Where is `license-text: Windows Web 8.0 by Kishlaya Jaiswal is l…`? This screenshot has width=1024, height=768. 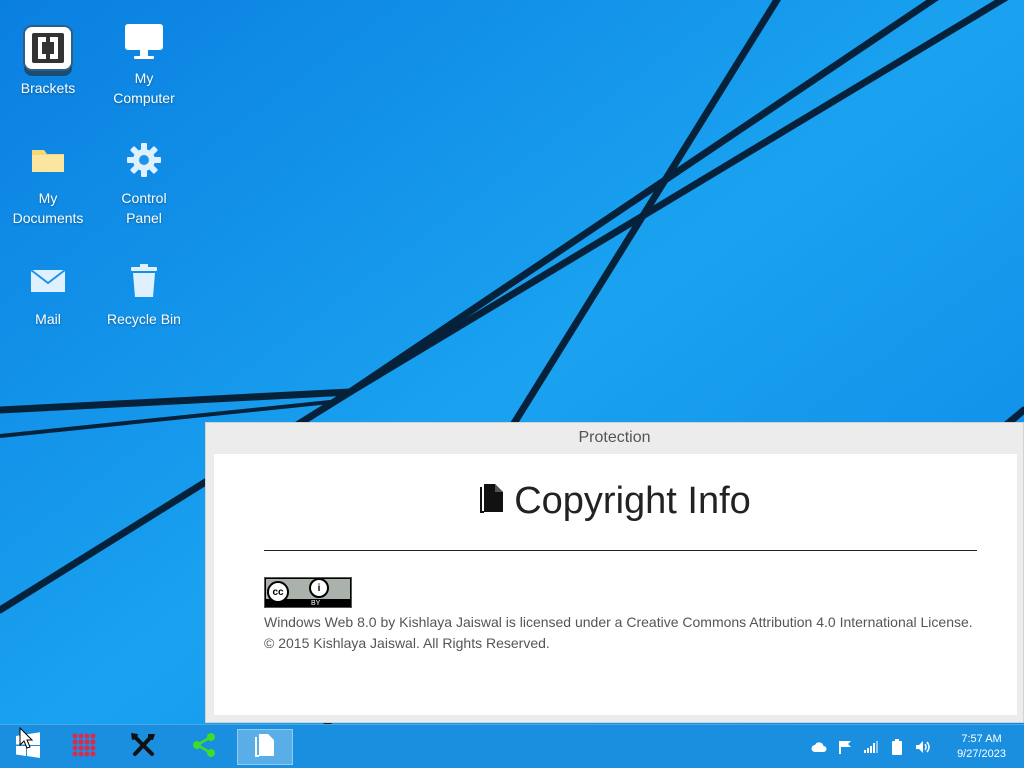 license-text: Windows Web 8.0 by Kishlaya Jaiswal is l… is located at coordinates (620, 633).